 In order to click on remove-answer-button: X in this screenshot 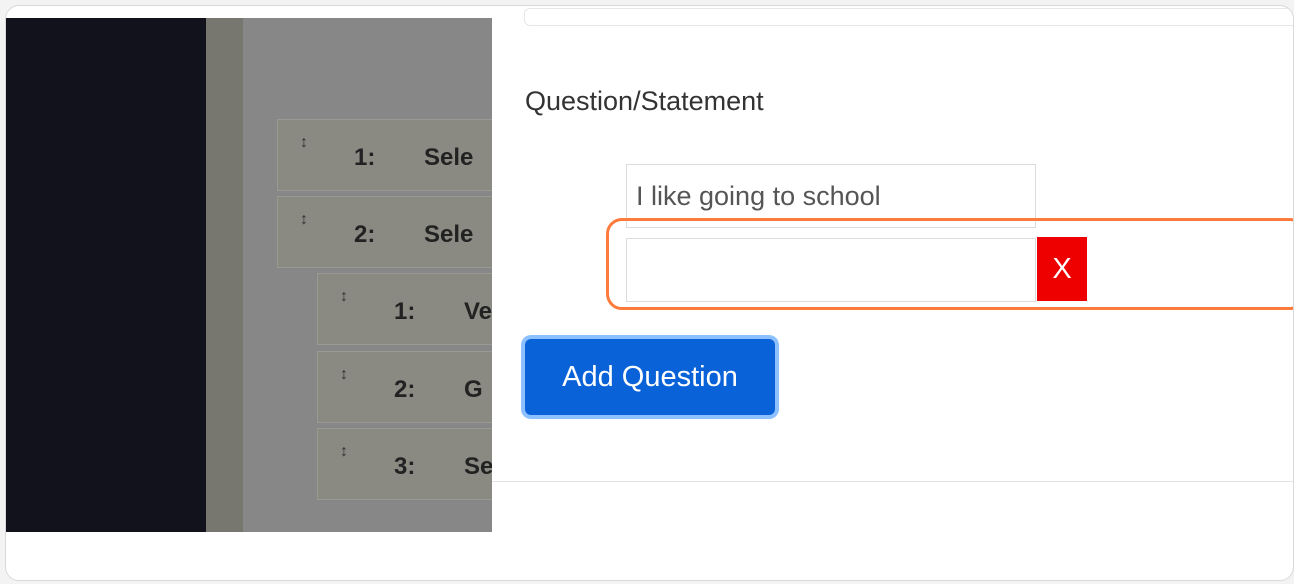, I will do `click(1062, 269)`.